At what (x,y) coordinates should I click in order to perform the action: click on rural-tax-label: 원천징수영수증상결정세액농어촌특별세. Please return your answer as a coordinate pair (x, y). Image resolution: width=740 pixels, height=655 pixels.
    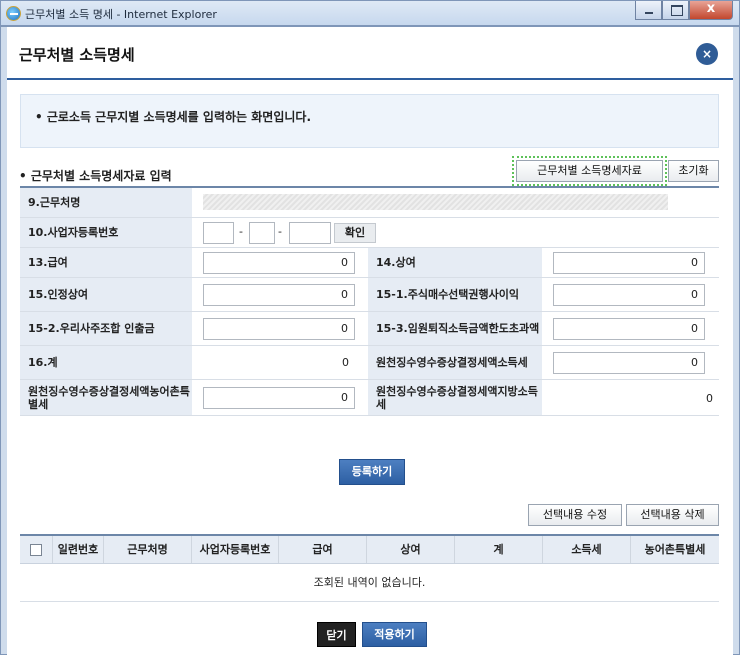
    Looking at the image, I should click on (106, 397).